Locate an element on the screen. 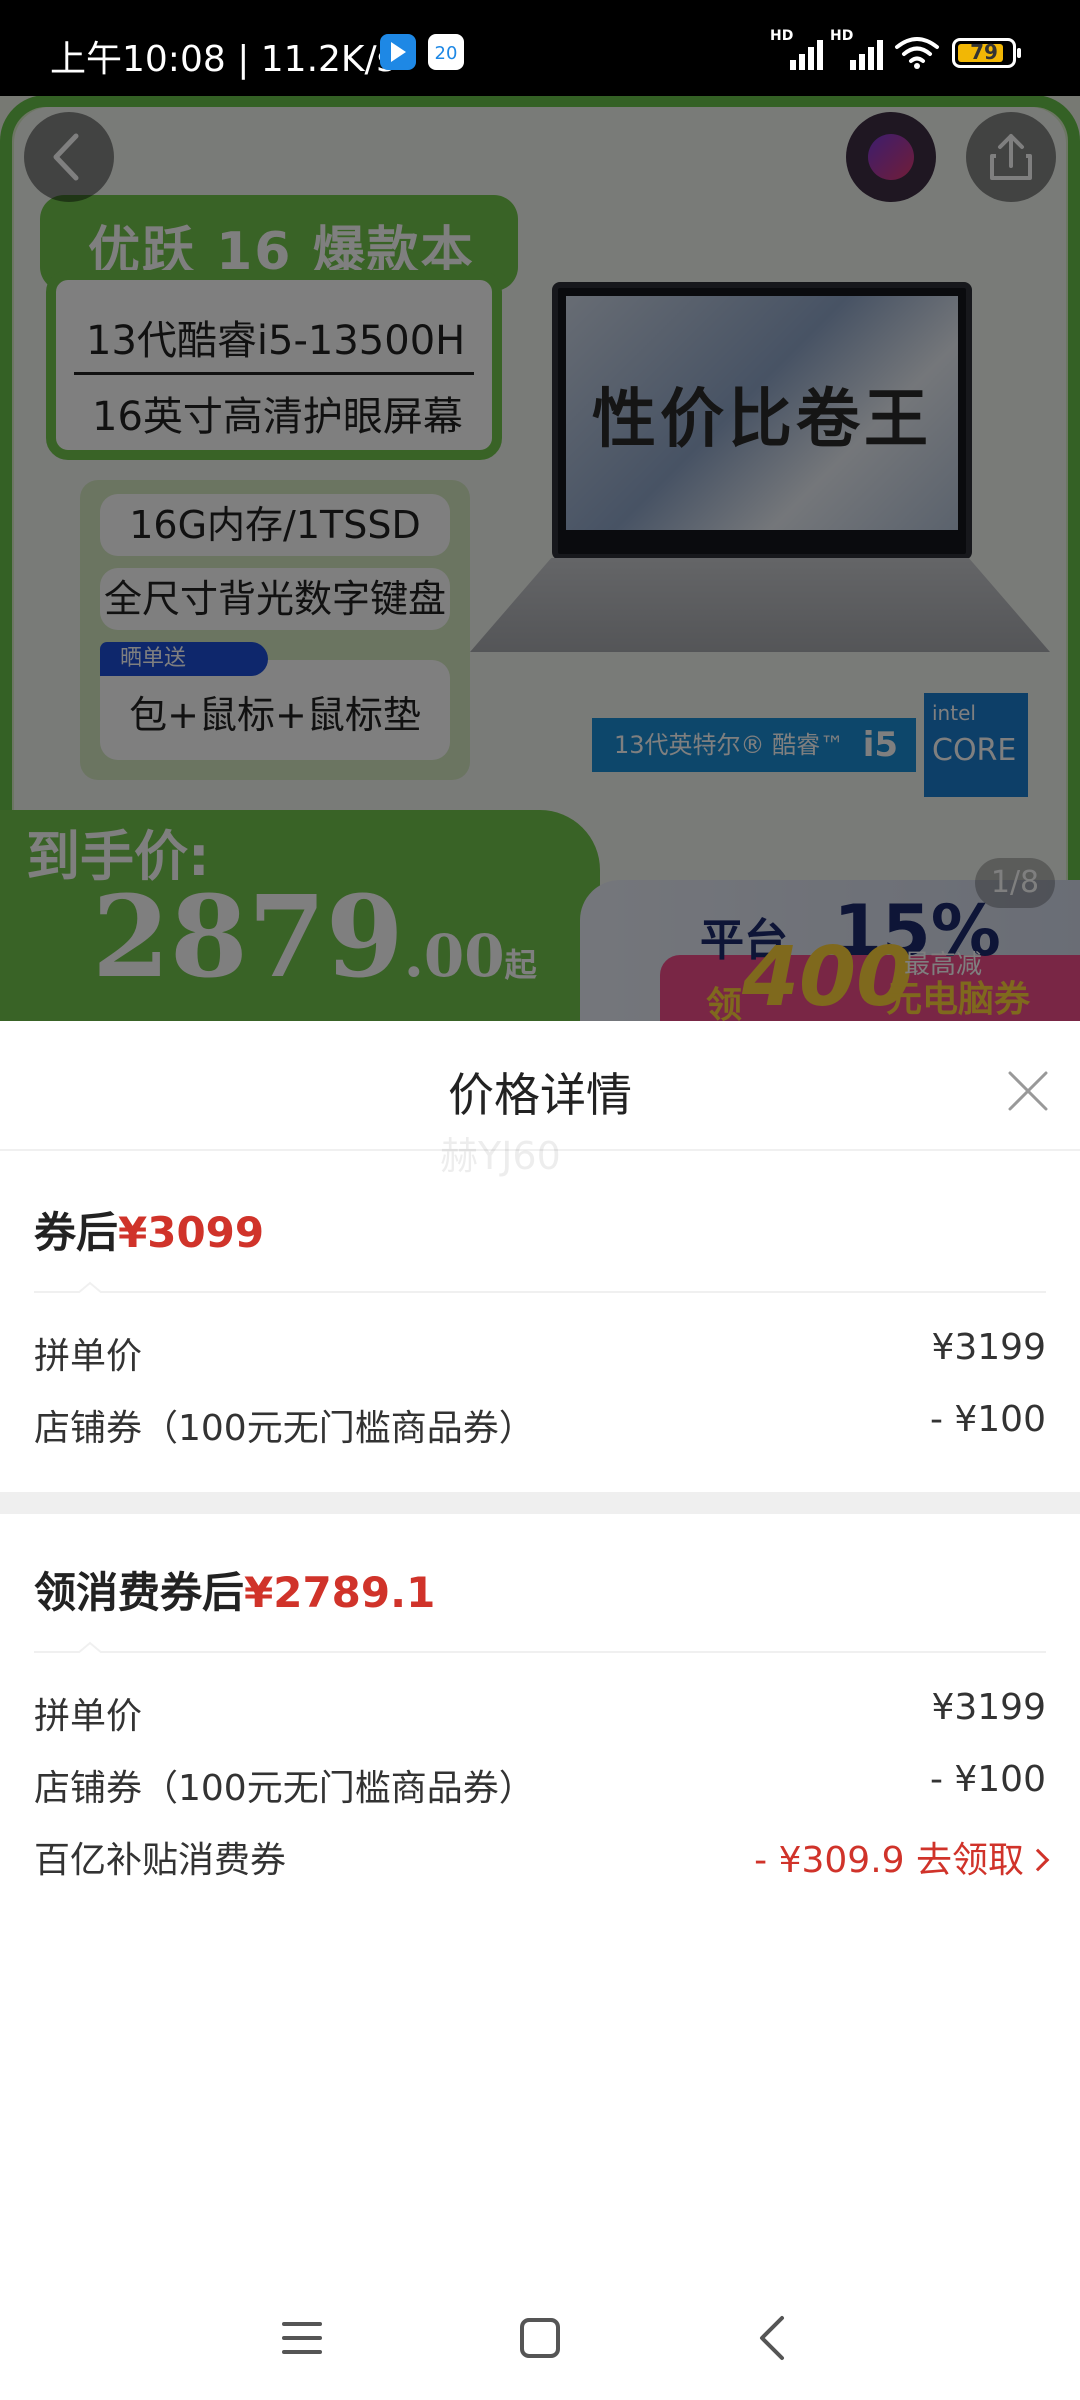 The image size is (1080, 2400). system-back-button is located at coordinates (774, 2338).